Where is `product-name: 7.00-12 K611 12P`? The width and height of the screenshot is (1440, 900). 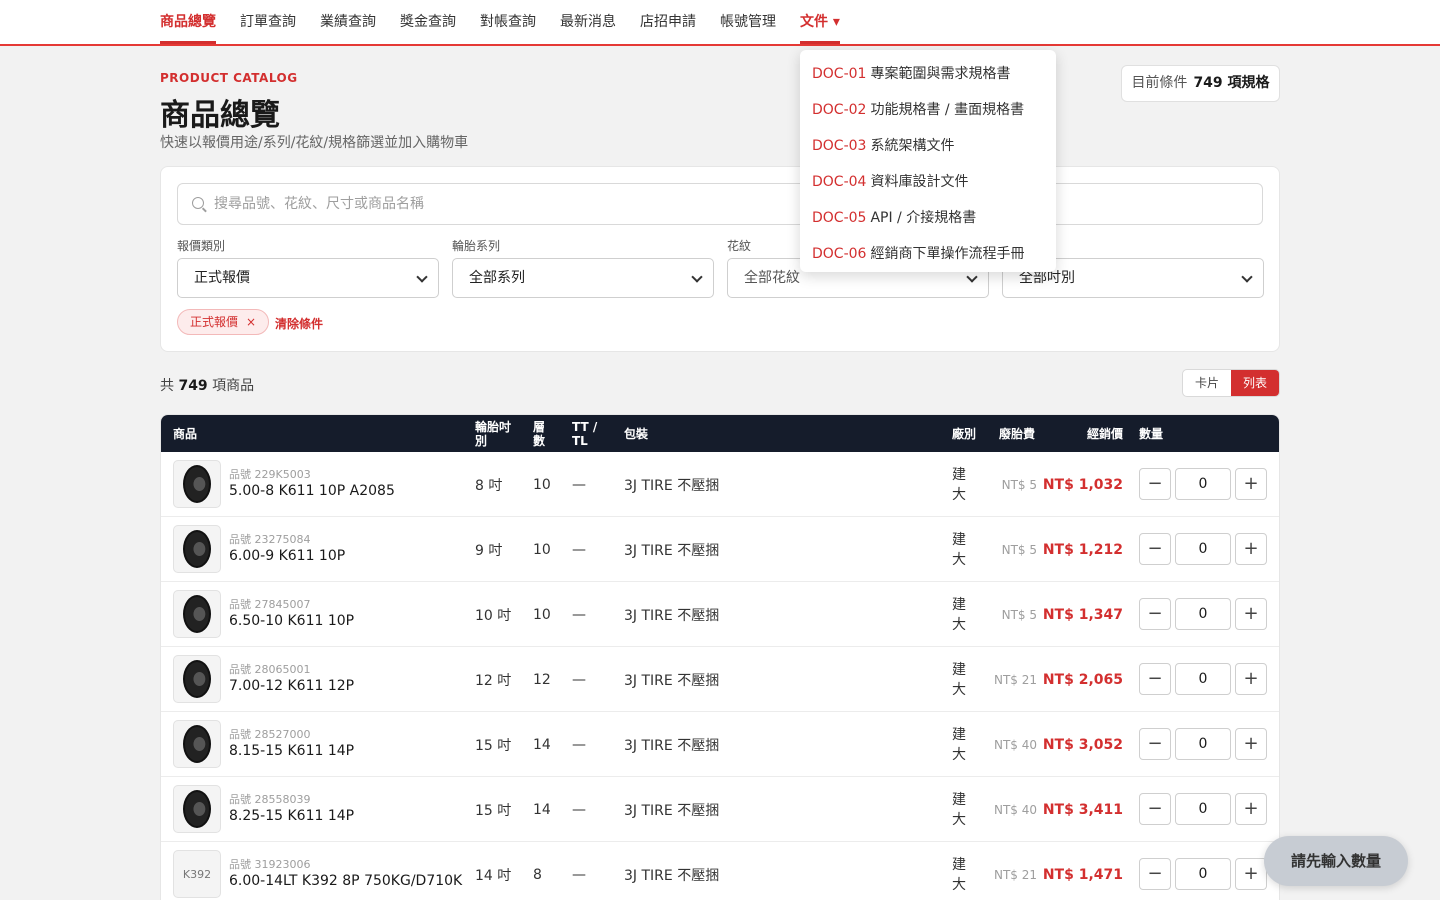 product-name: 7.00-12 K611 12P is located at coordinates (291, 686).